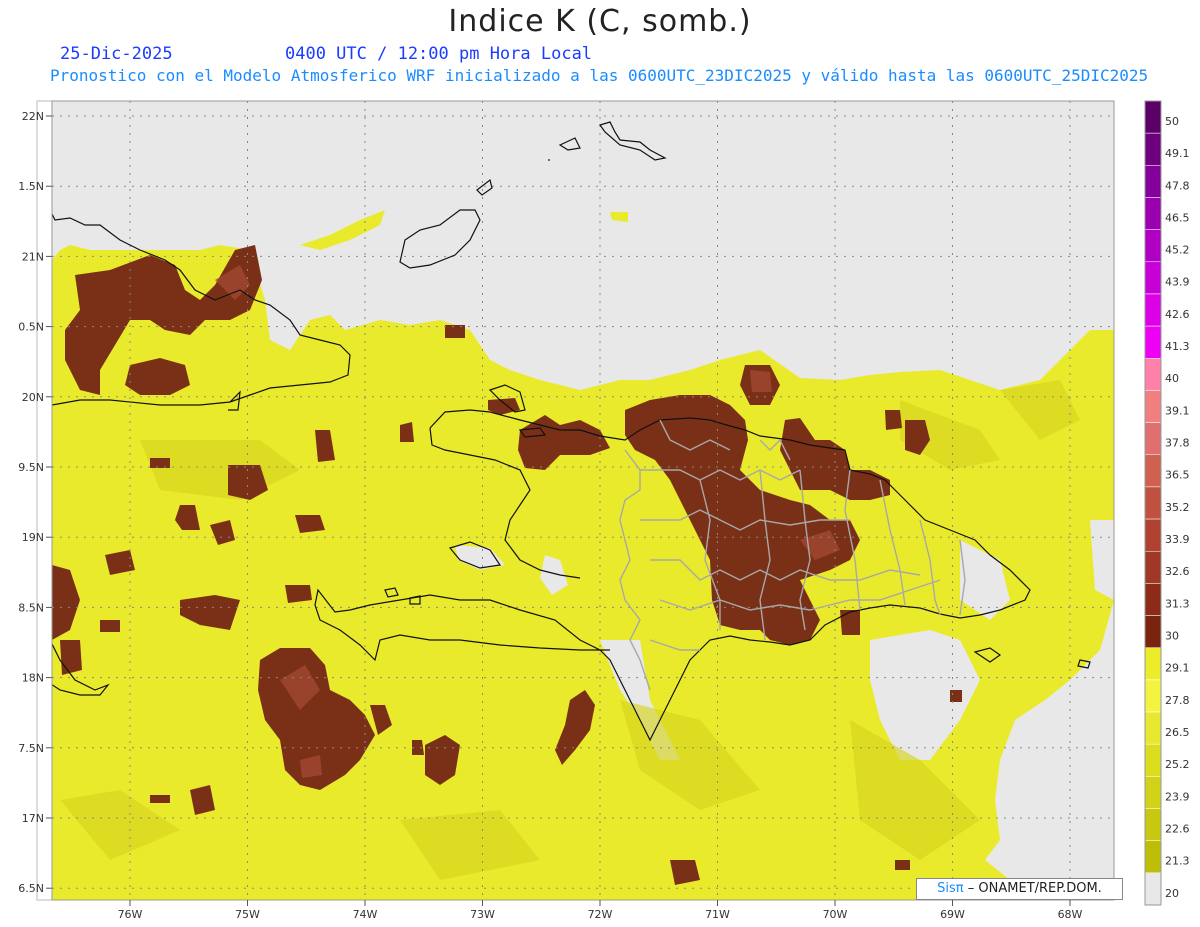  I want to click on longitude-labels: 76W 75W 74W 73W 72W 71W 70W 69W 68W, so click(600, 910).